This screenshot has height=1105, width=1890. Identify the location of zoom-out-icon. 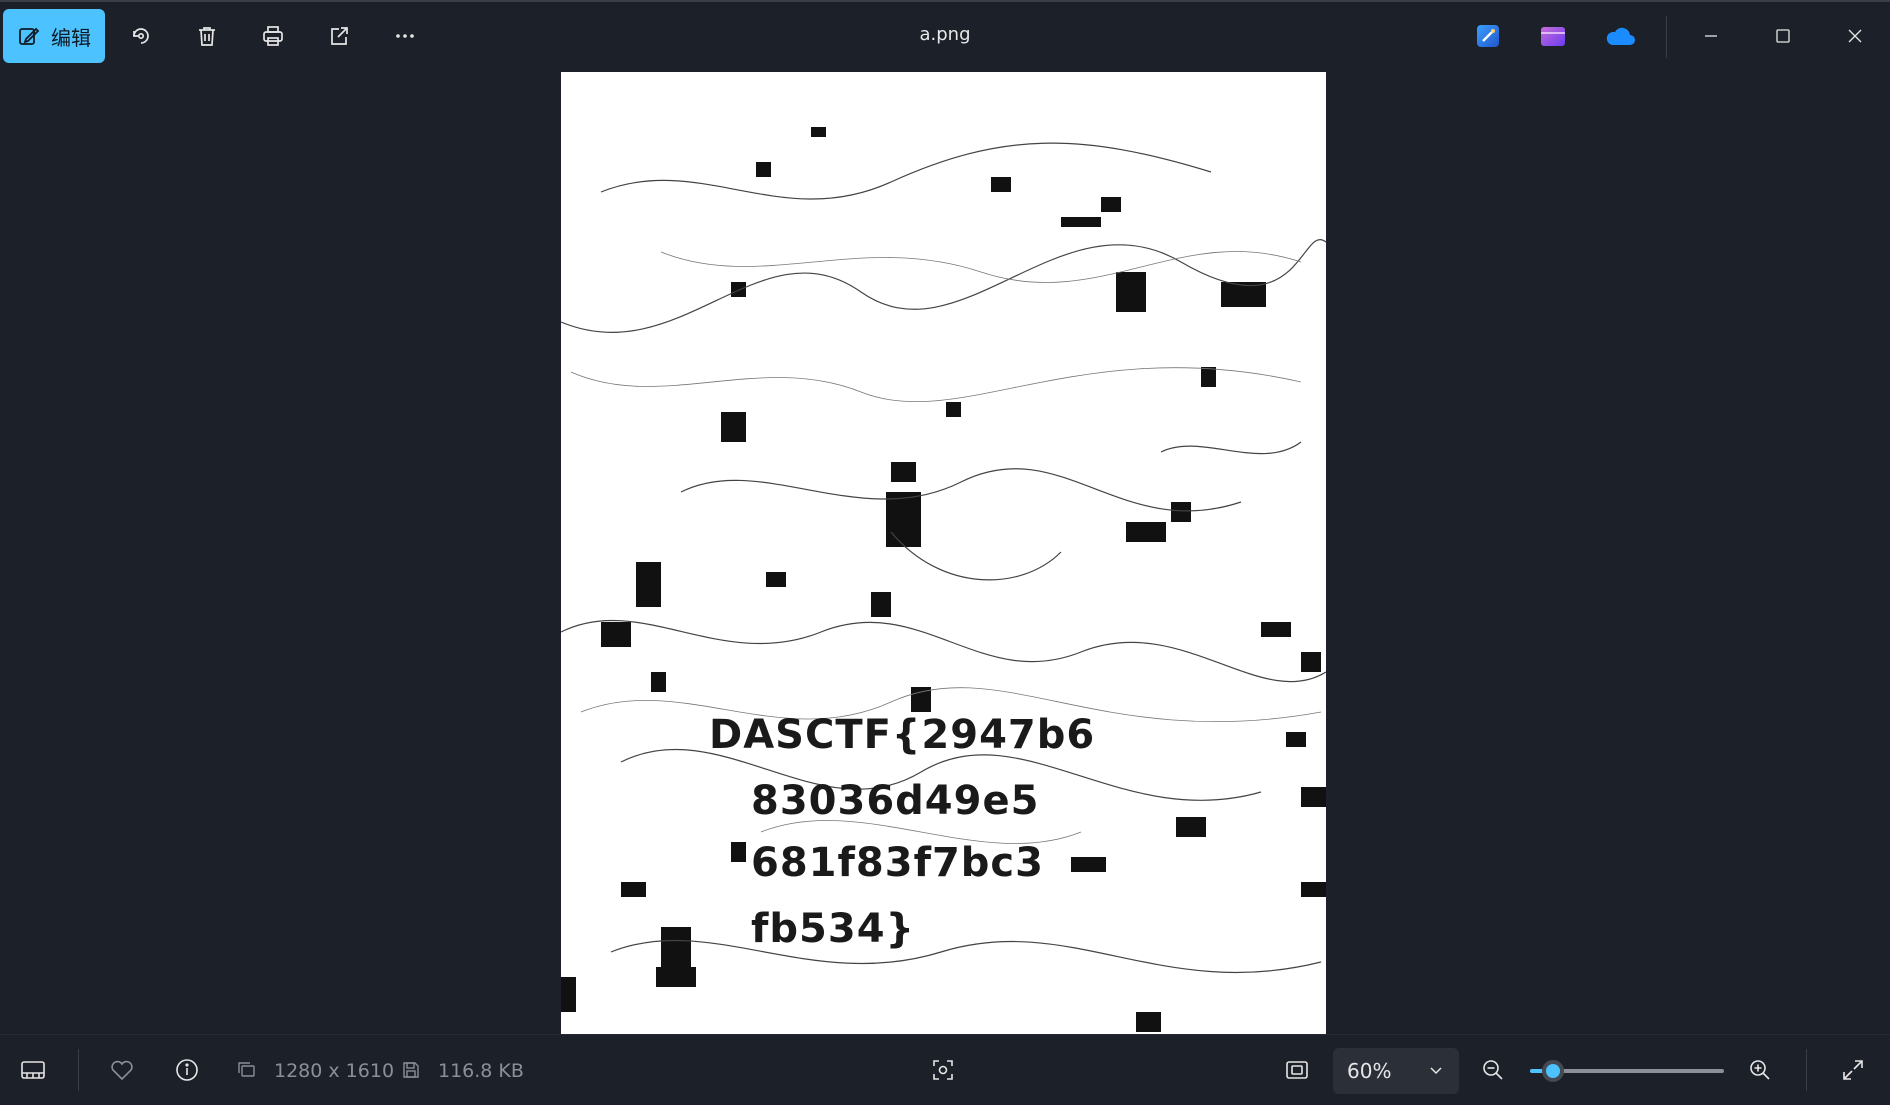
(1493, 1070).